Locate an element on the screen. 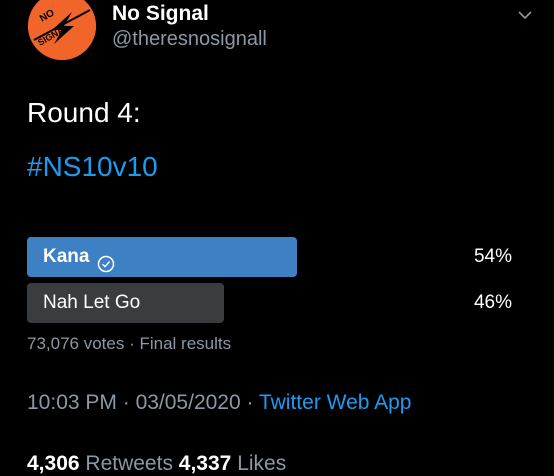  poll-option-kana: Kana 54% is located at coordinates (272, 257).